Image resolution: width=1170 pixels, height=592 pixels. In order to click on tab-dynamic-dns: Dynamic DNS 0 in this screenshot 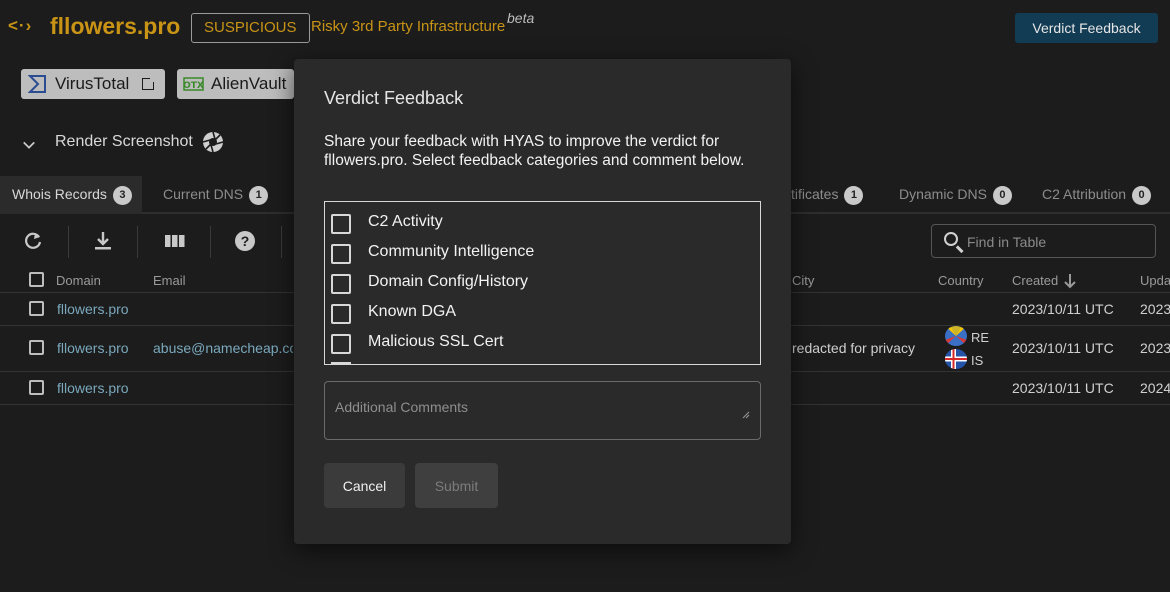, I will do `click(949, 195)`.